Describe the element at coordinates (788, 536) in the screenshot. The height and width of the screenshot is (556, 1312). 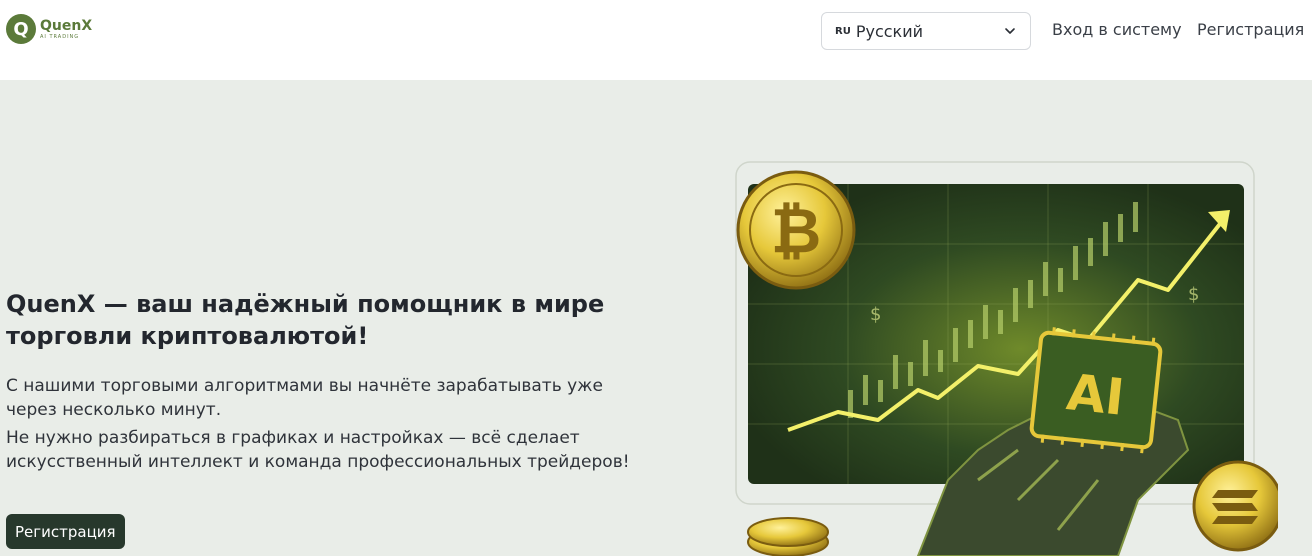
I see `coin-stack` at that location.